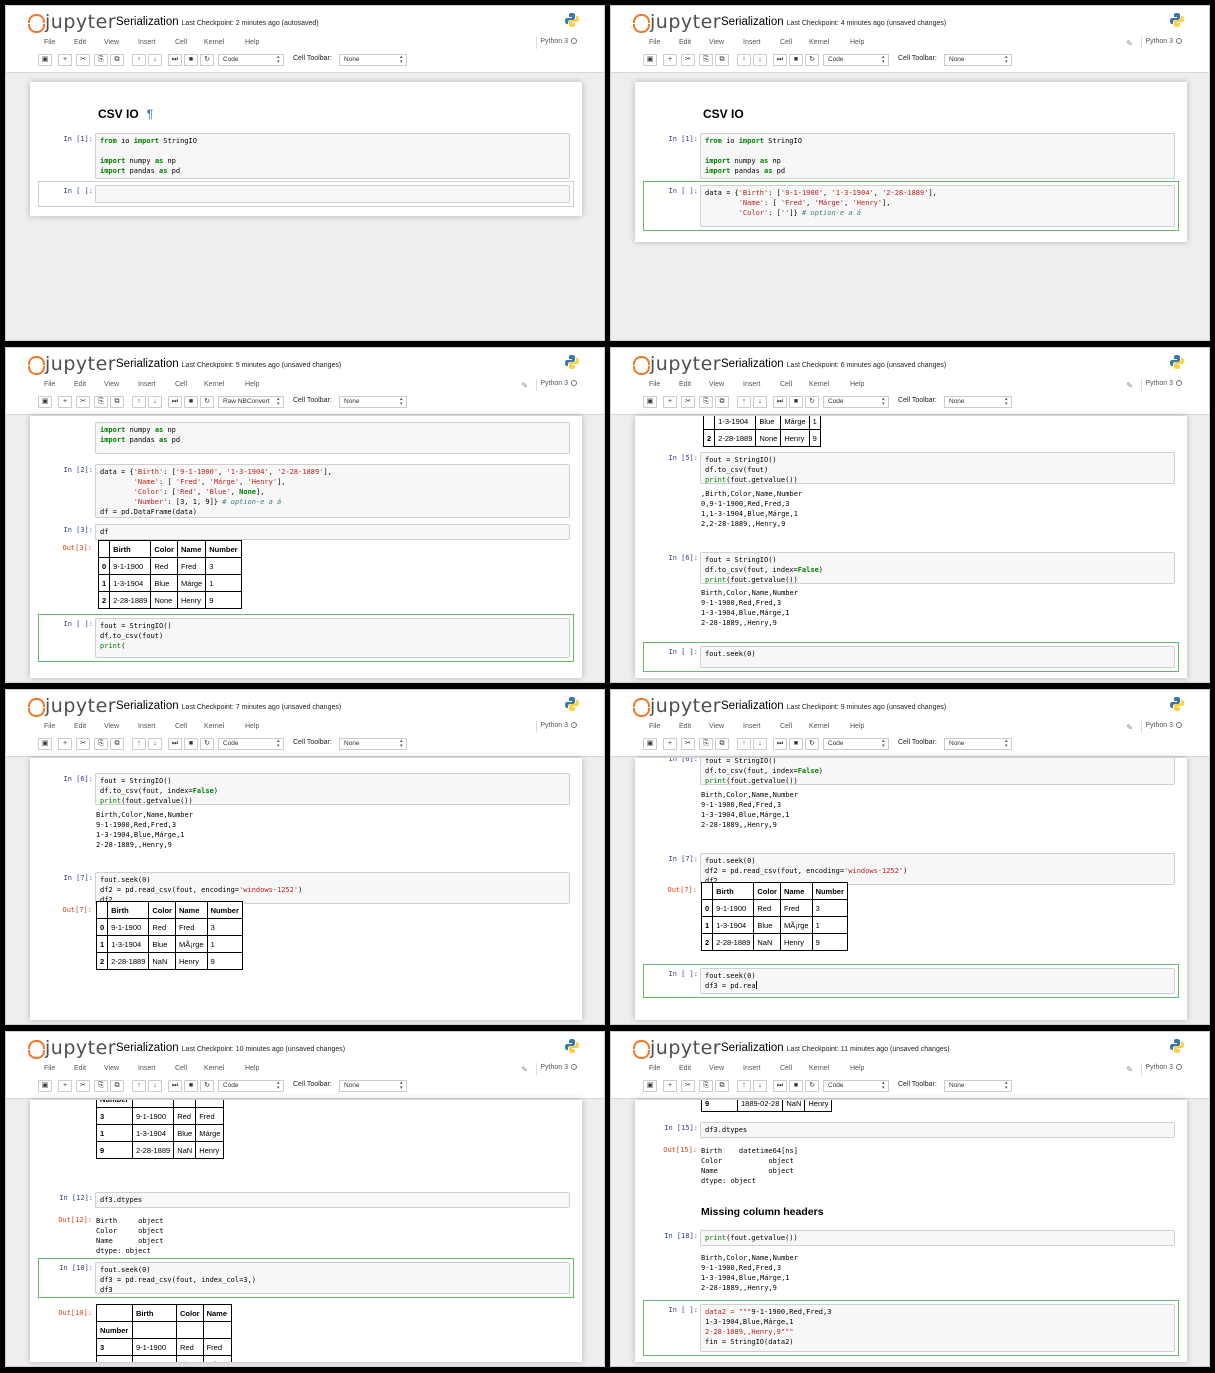 This screenshot has height=1373, width=1215. I want to click on paste-button: ⧉, so click(117, 1086).